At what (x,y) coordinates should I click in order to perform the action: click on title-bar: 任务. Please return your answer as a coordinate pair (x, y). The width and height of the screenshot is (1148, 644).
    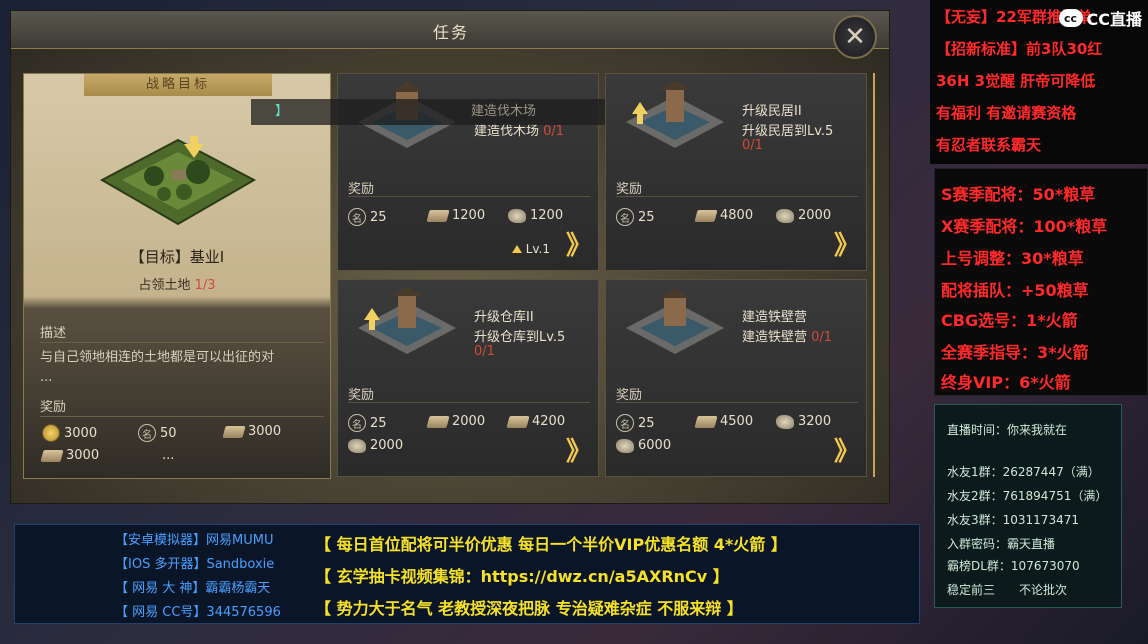
    Looking at the image, I should click on (450, 30).